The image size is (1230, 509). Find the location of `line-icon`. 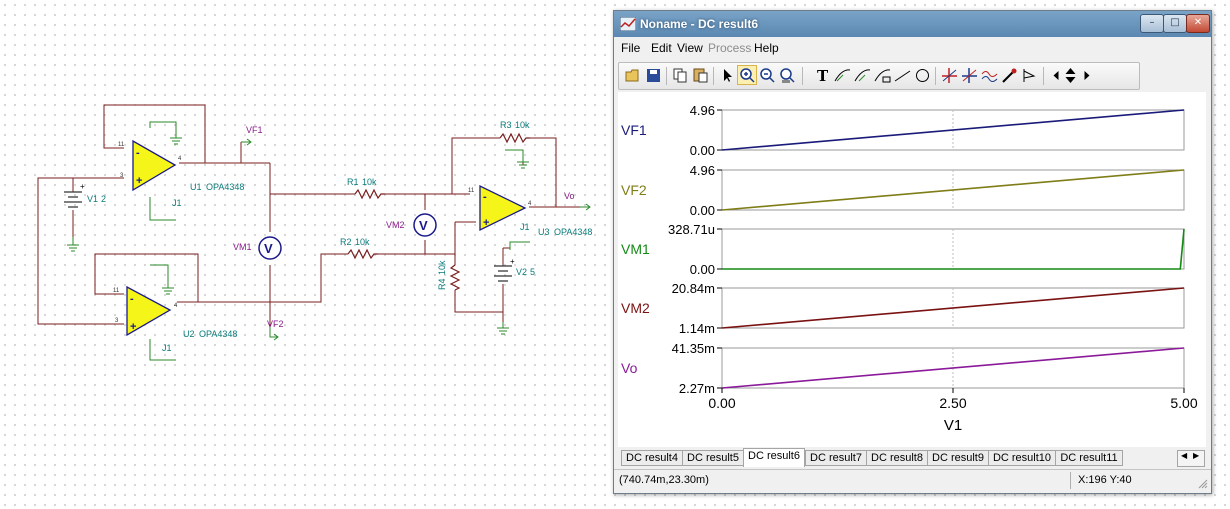

line-icon is located at coordinates (902, 75).